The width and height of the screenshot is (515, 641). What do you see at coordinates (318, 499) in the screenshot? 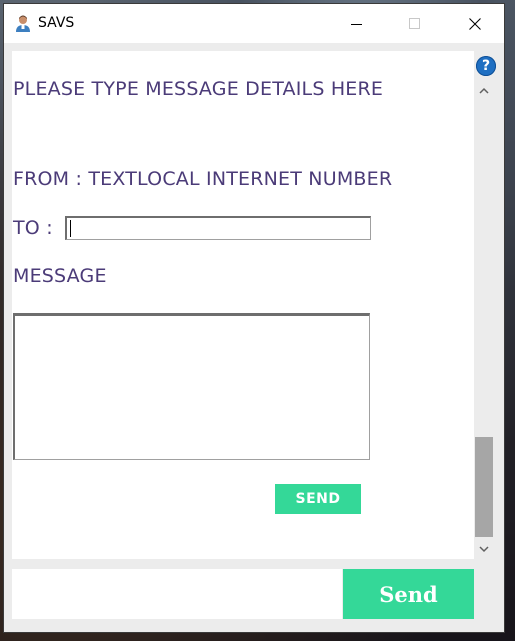
I see `send-button-small: SEND` at bounding box center [318, 499].